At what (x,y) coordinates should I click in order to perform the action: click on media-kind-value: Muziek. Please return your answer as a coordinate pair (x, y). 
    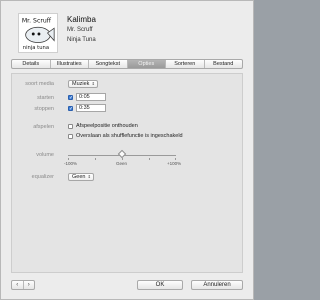
    Looking at the image, I should click on (81, 84).